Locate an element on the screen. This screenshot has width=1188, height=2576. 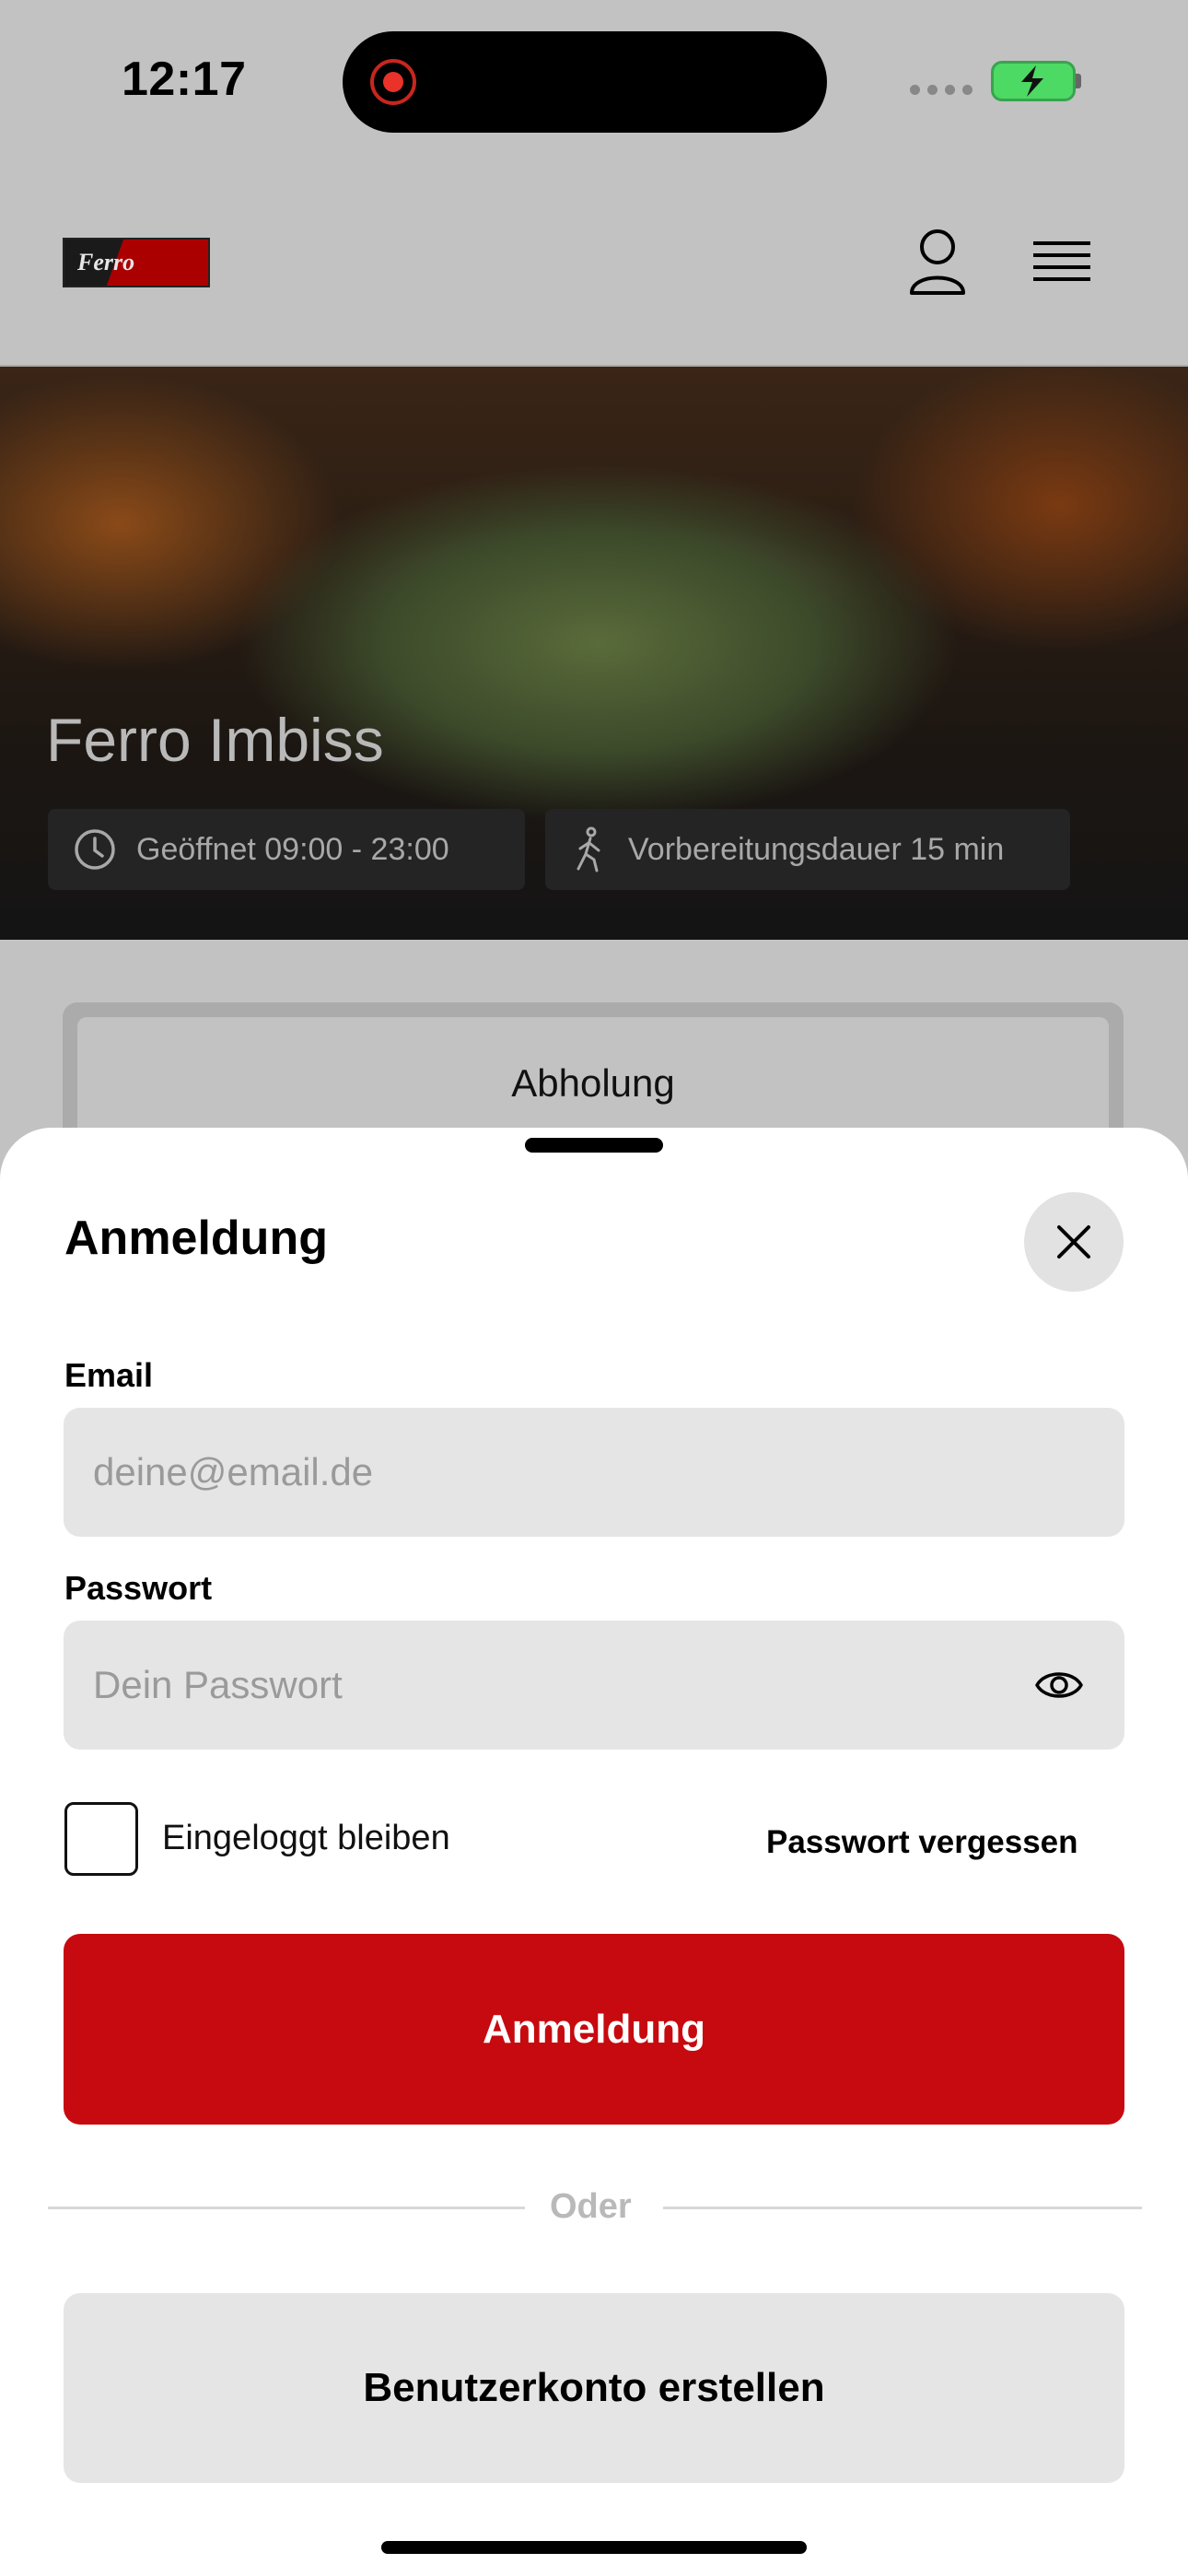
opening-hours-badge: Geöffnet 09:00 - 23:00 is located at coordinates (286, 849).